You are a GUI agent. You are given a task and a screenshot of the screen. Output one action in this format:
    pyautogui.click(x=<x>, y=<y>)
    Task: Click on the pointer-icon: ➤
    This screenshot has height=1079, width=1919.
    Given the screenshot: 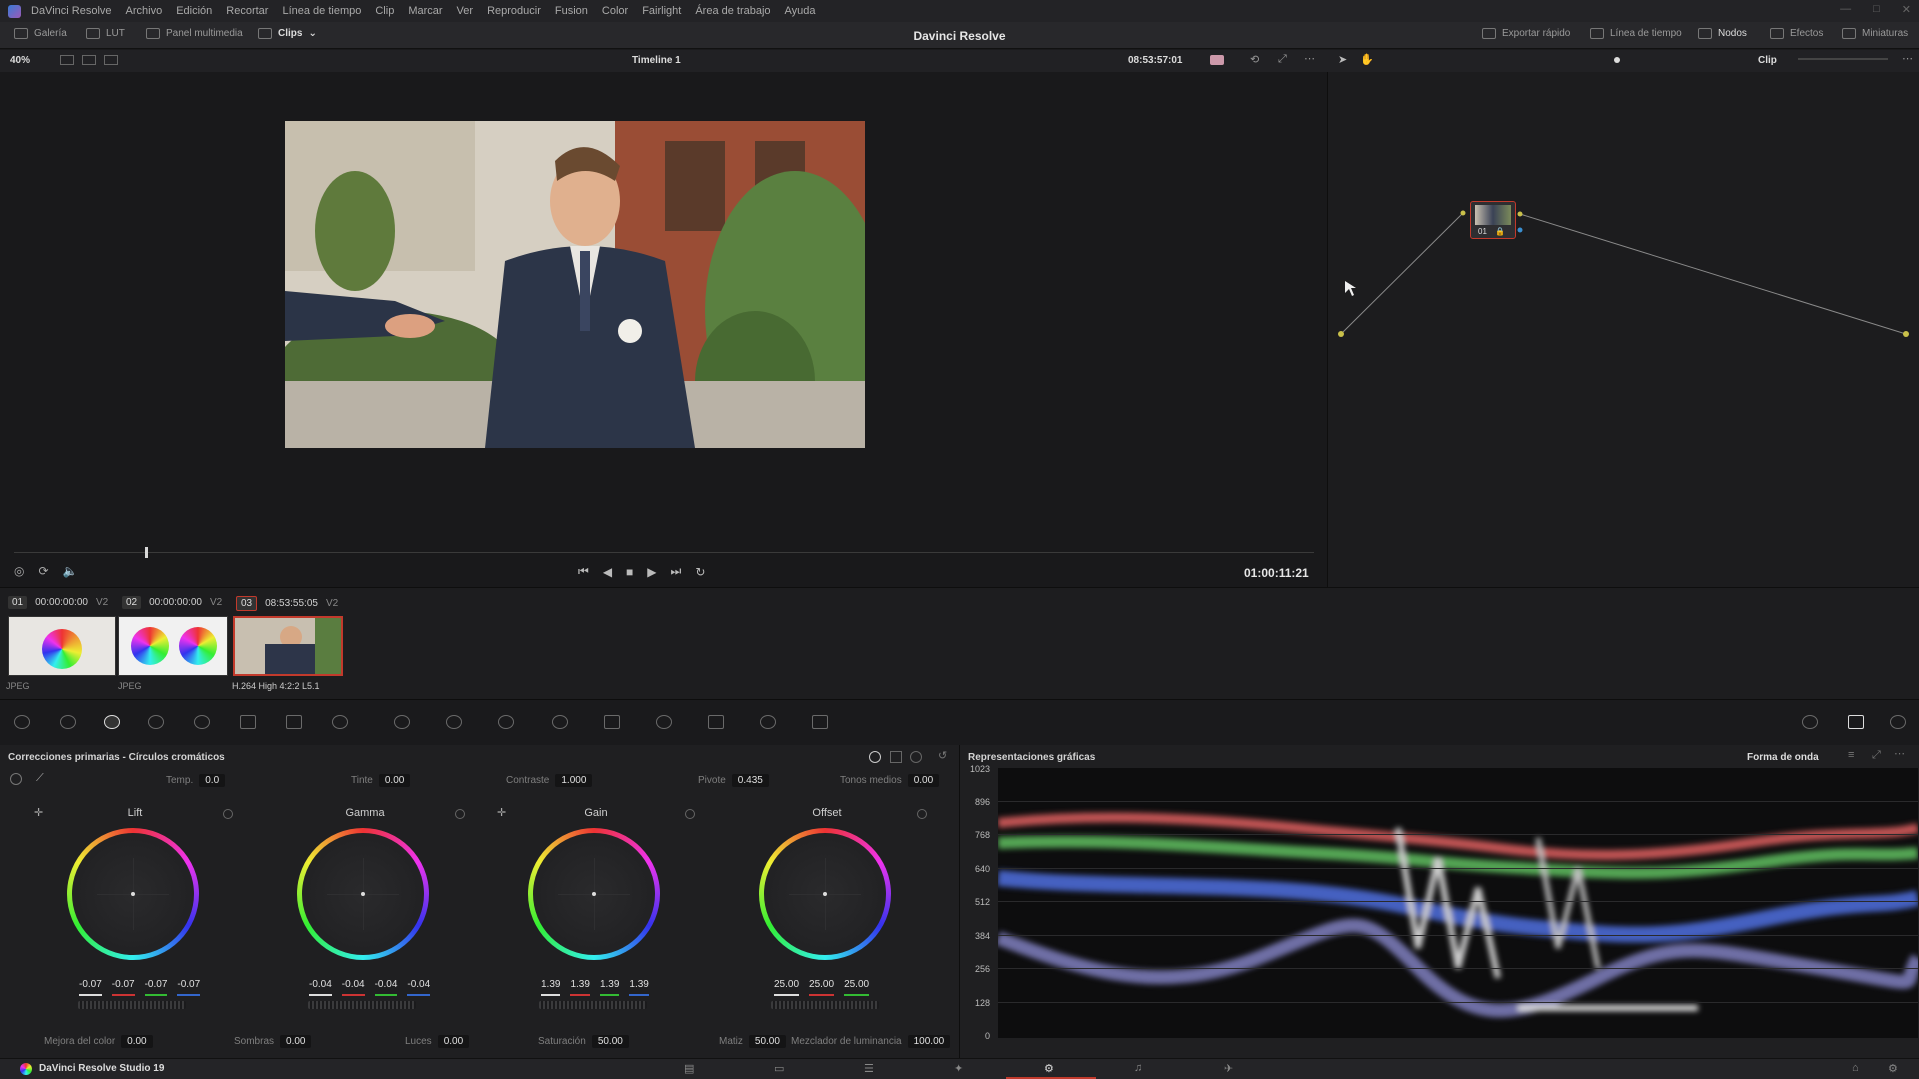 What is the action you would take?
    pyautogui.click(x=1342, y=59)
    